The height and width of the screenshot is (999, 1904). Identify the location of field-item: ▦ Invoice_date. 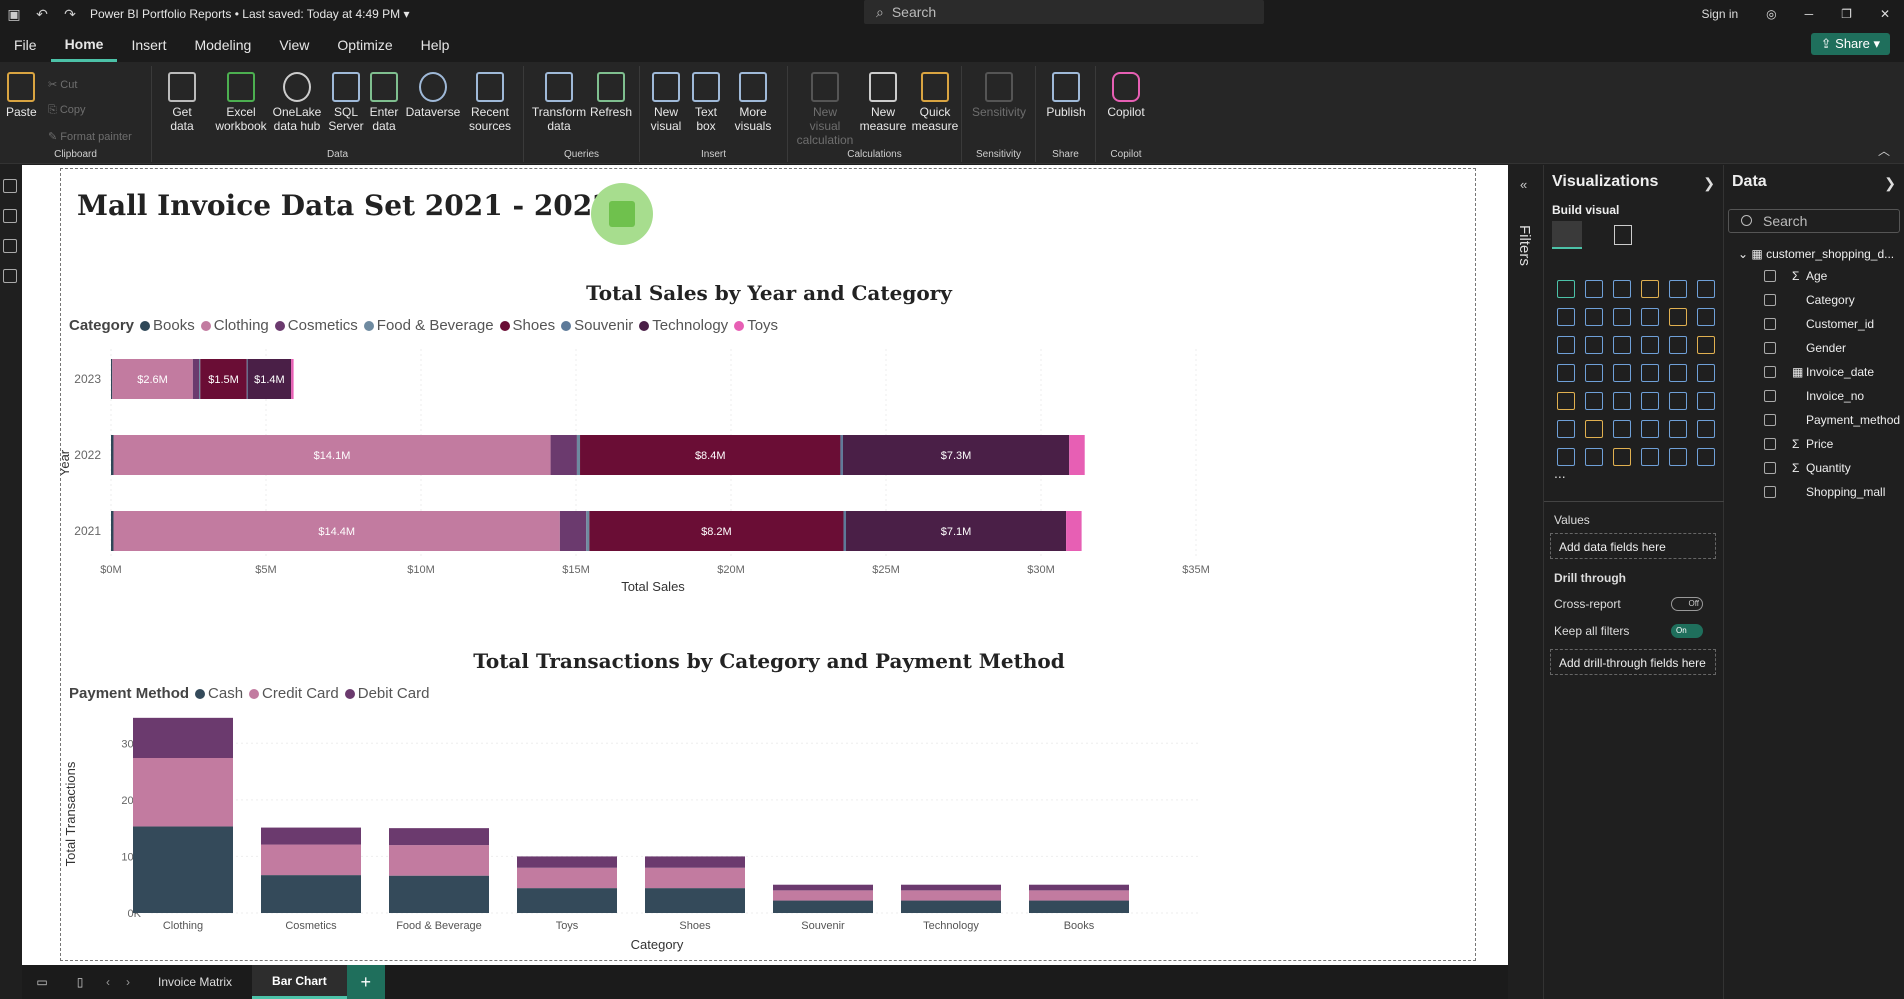
(1819, 372).